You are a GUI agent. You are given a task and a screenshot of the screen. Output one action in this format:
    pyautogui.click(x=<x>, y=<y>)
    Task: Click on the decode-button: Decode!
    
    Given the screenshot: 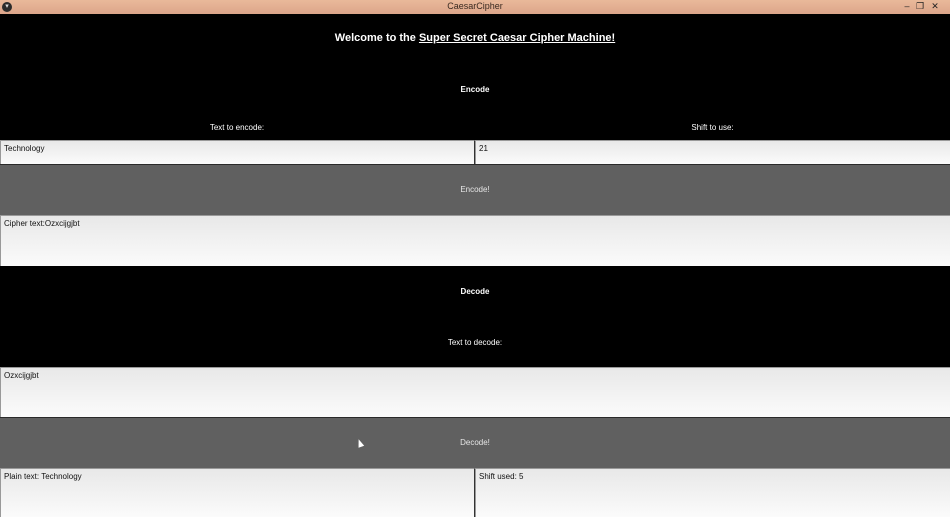 What is the action you would take?
    pyautogui.click(x=475, y=442)
    